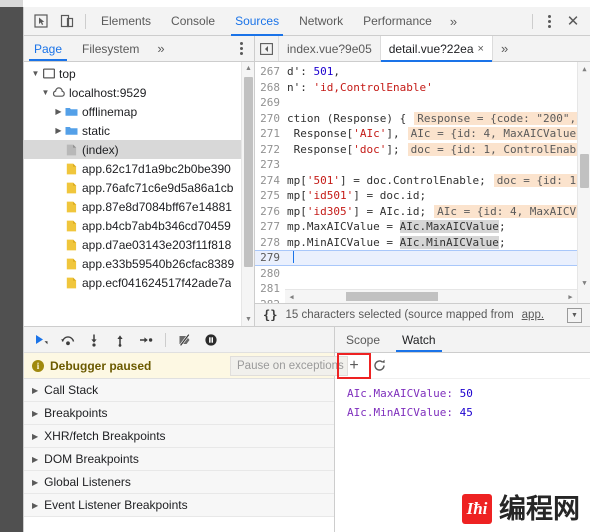  Describe the element at coordinates (48, 48) in the screenshot. I see `tab-page: Page` at that location.